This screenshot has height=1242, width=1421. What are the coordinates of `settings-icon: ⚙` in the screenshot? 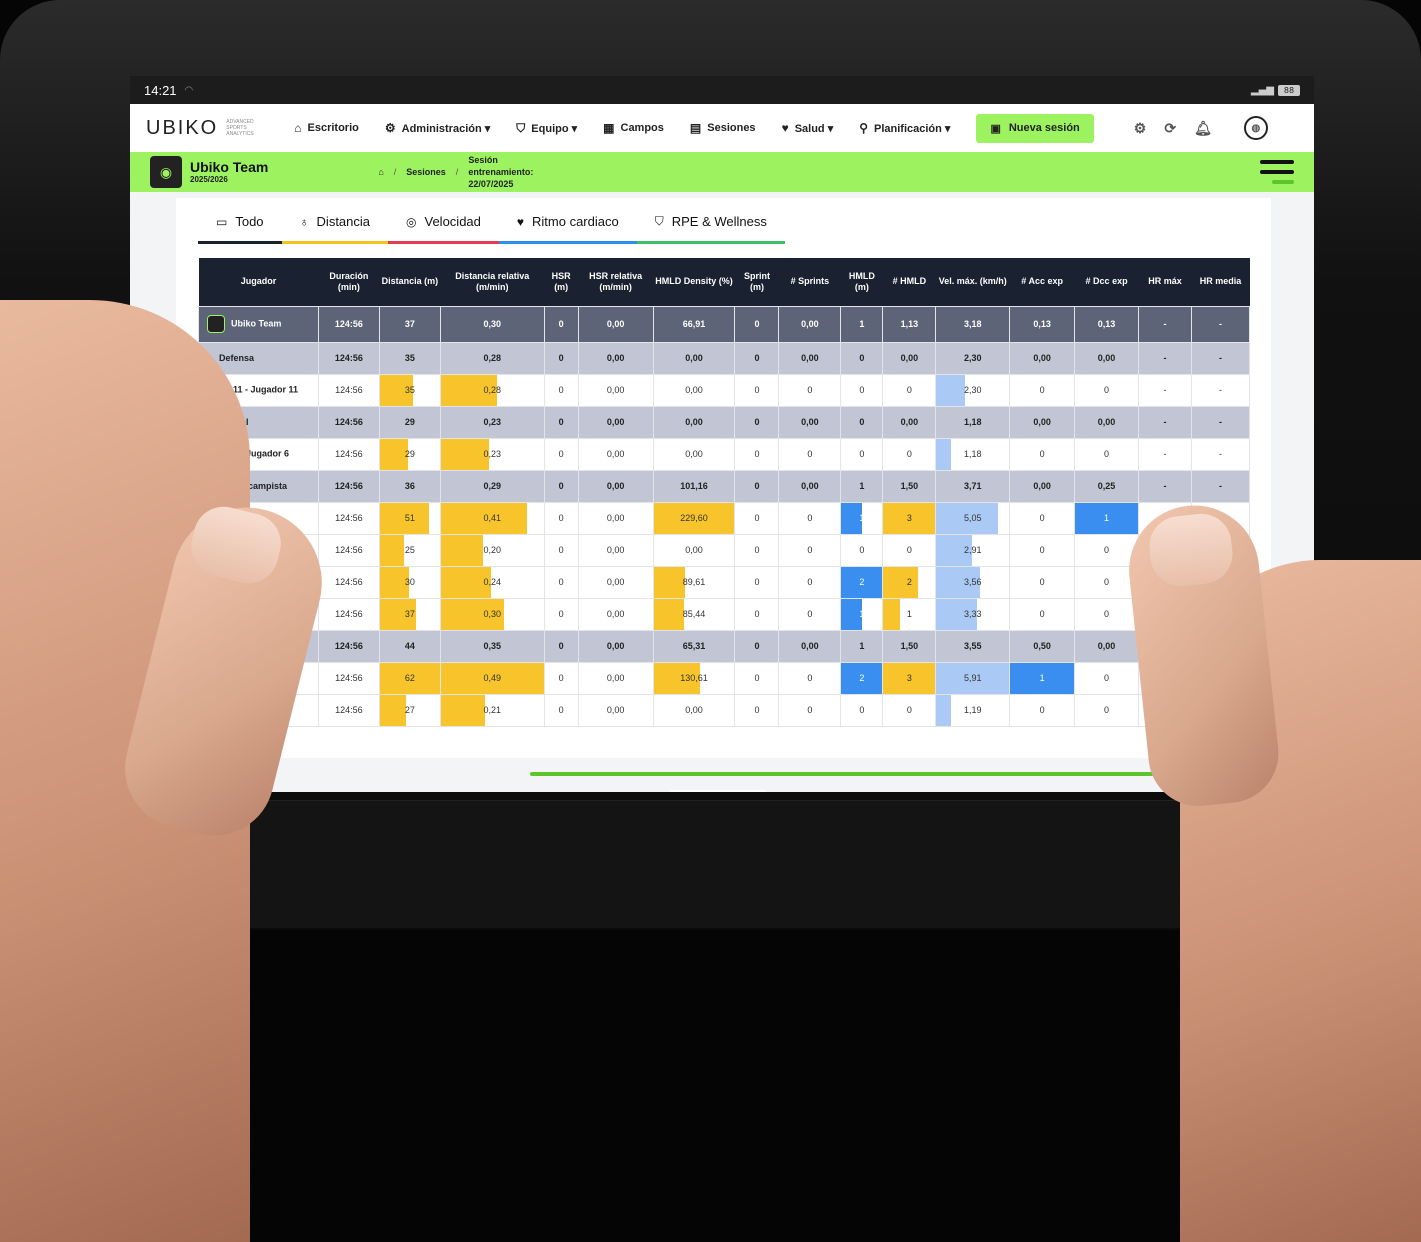 It's located at (1140, 128).